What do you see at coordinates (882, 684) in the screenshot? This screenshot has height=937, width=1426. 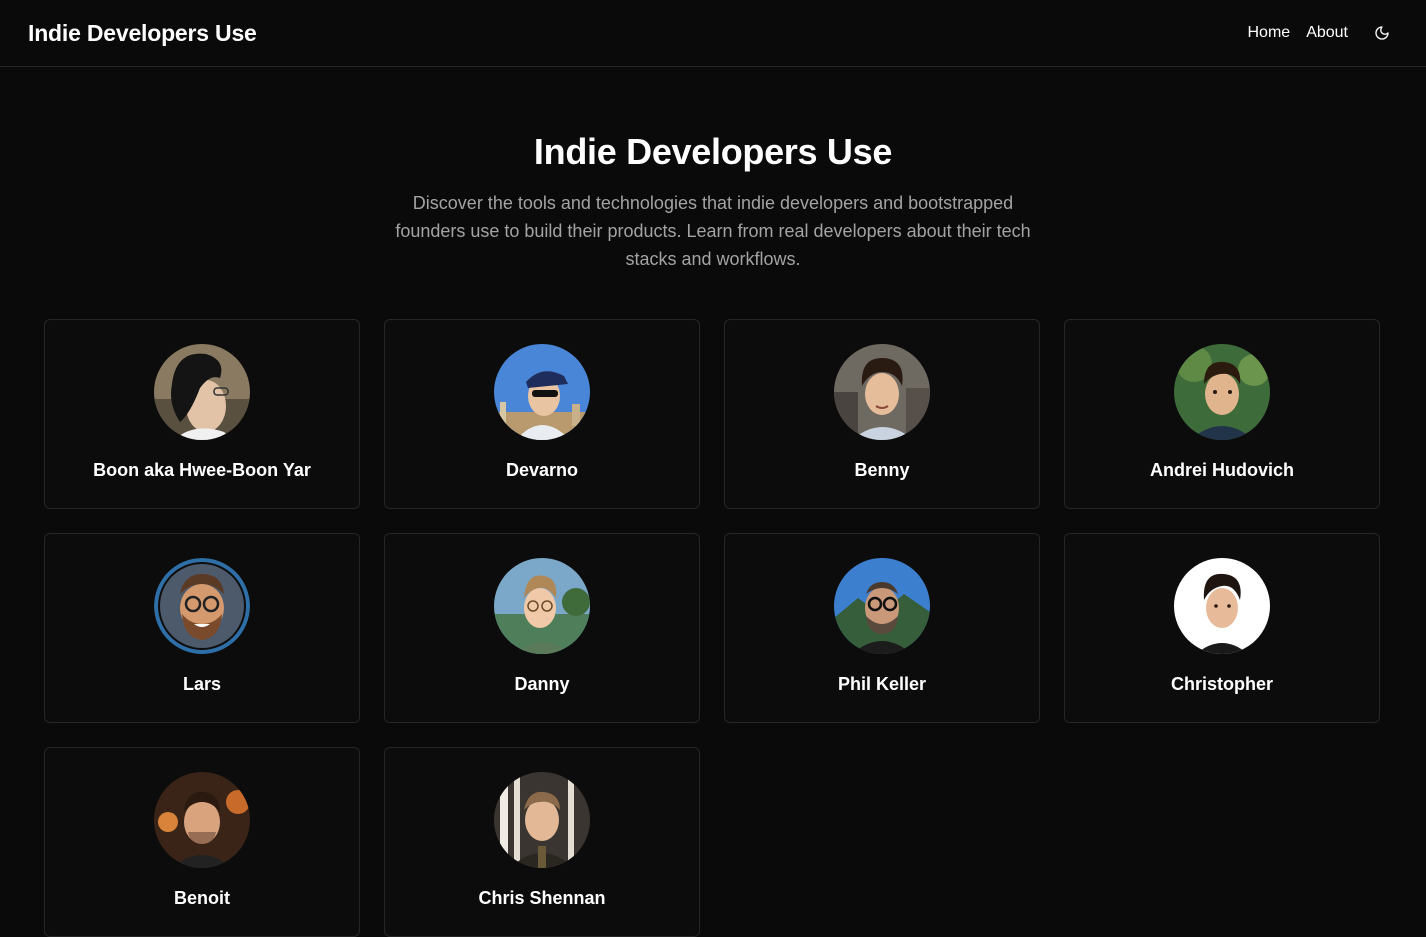 I see `developer-name: Phil Keller` at bounding box center [882, 684].